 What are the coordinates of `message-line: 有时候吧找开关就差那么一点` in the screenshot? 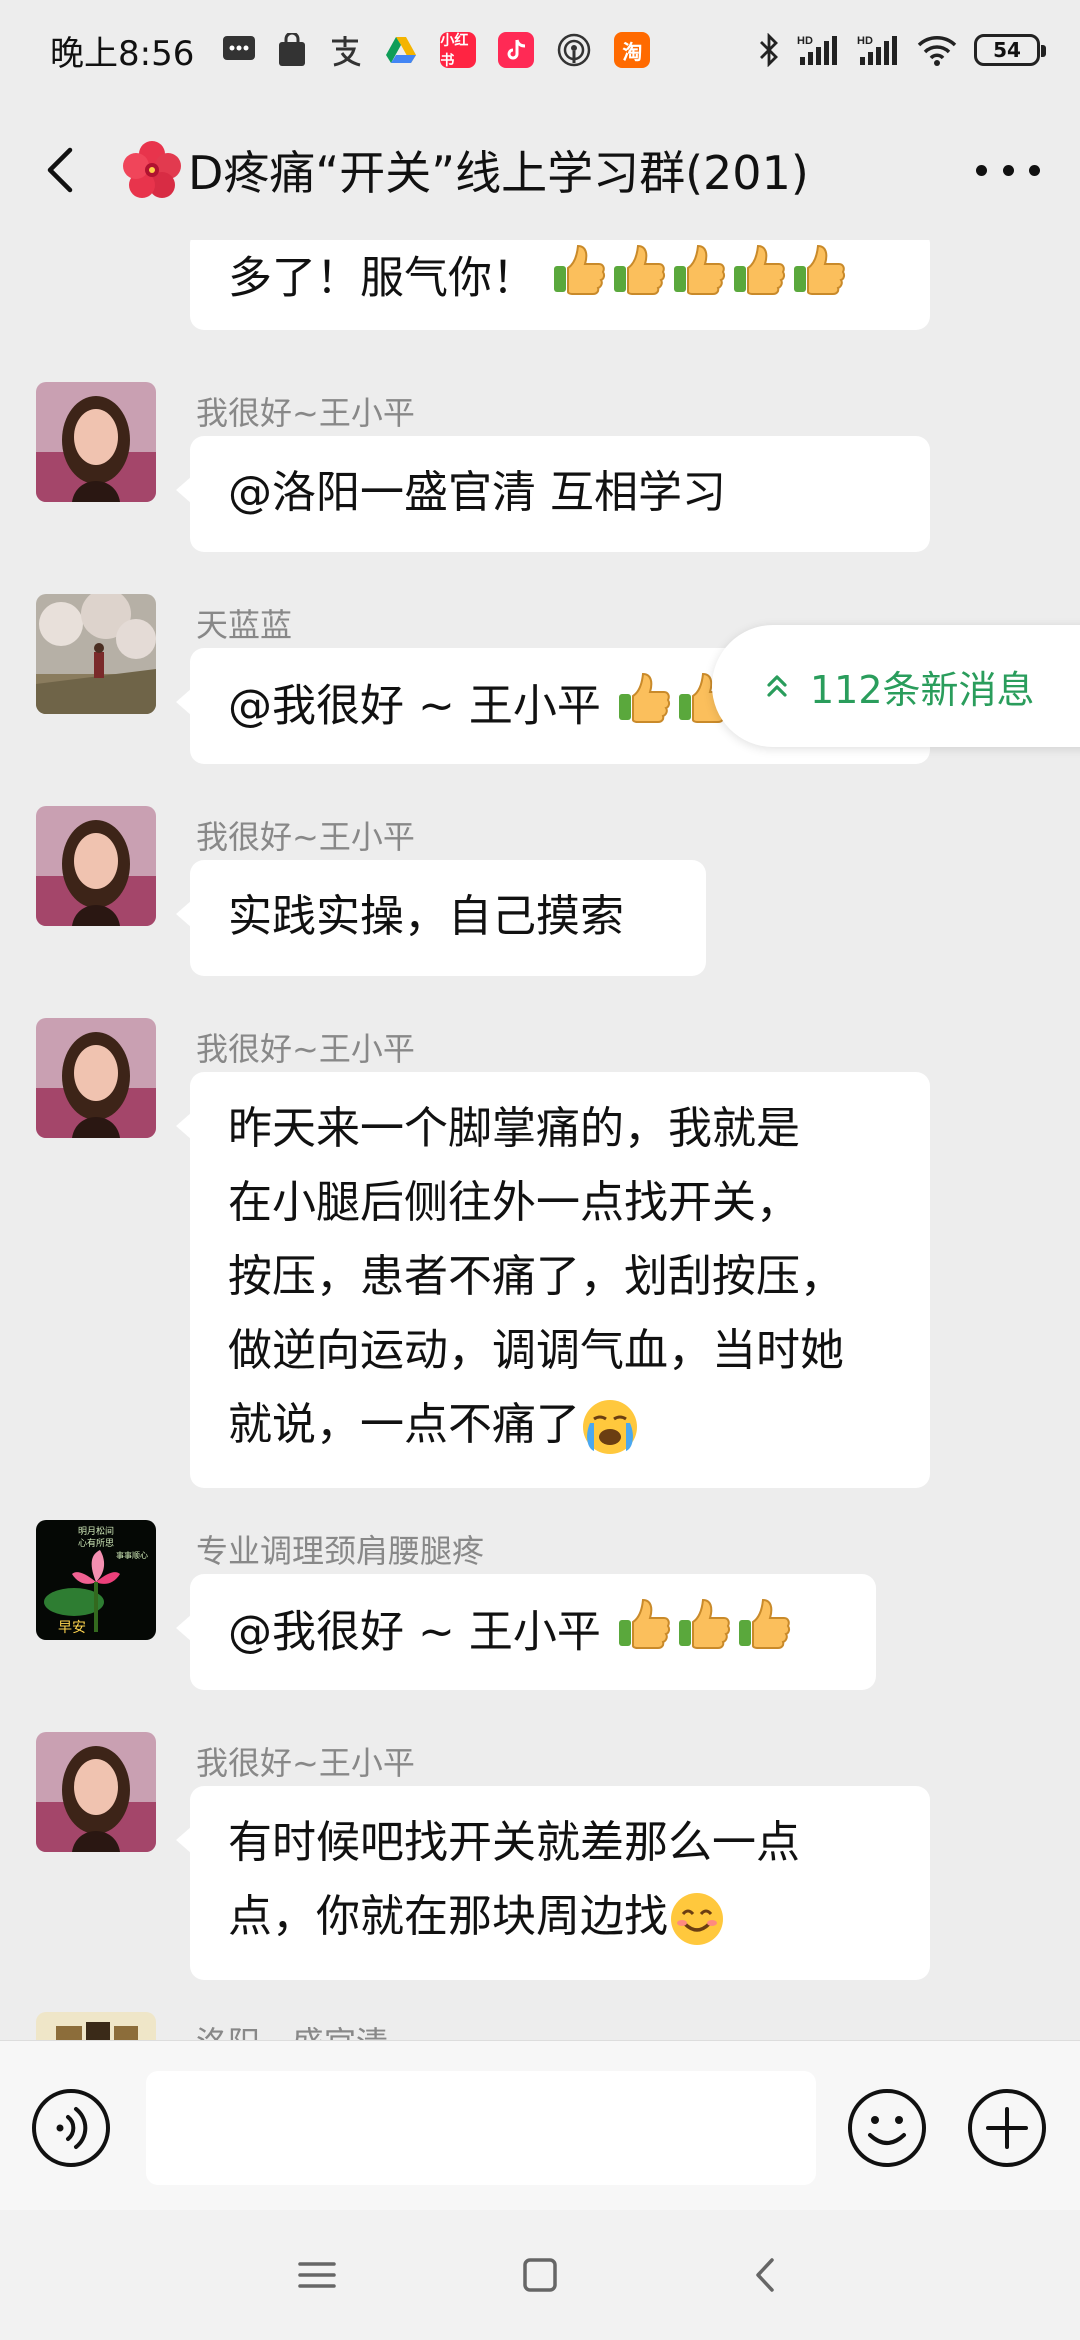 It's located at (514, 1842).